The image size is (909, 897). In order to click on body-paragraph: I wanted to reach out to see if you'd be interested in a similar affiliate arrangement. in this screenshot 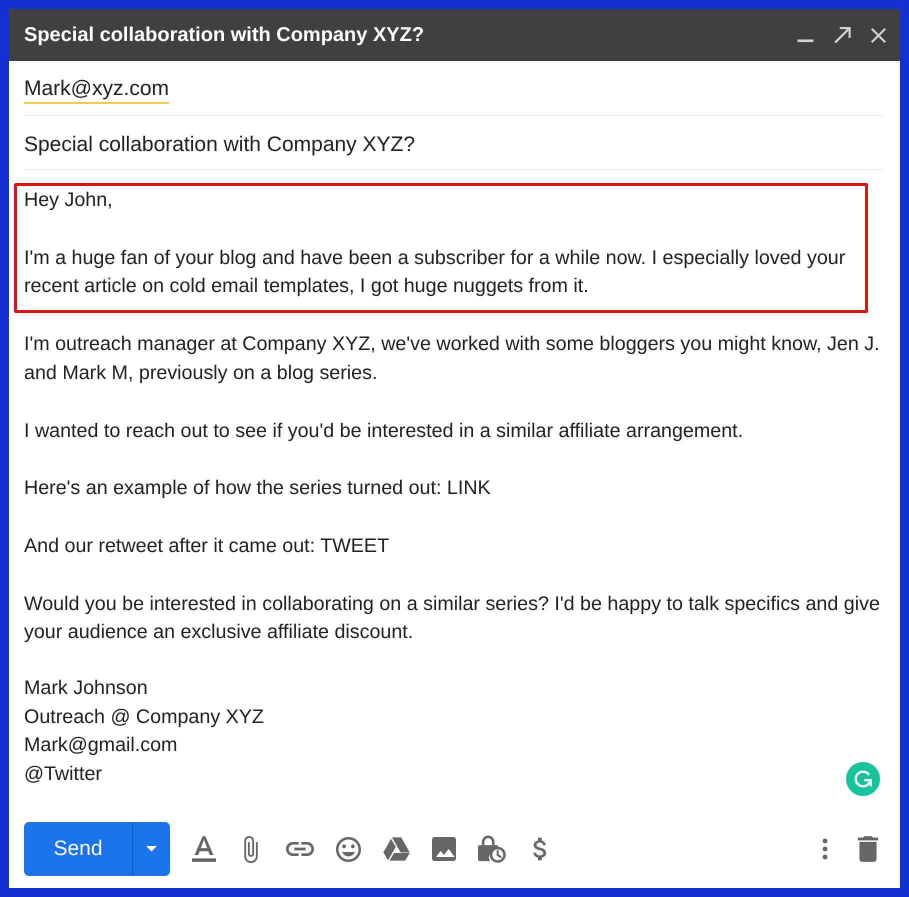, I will do `click(384, 431)`.